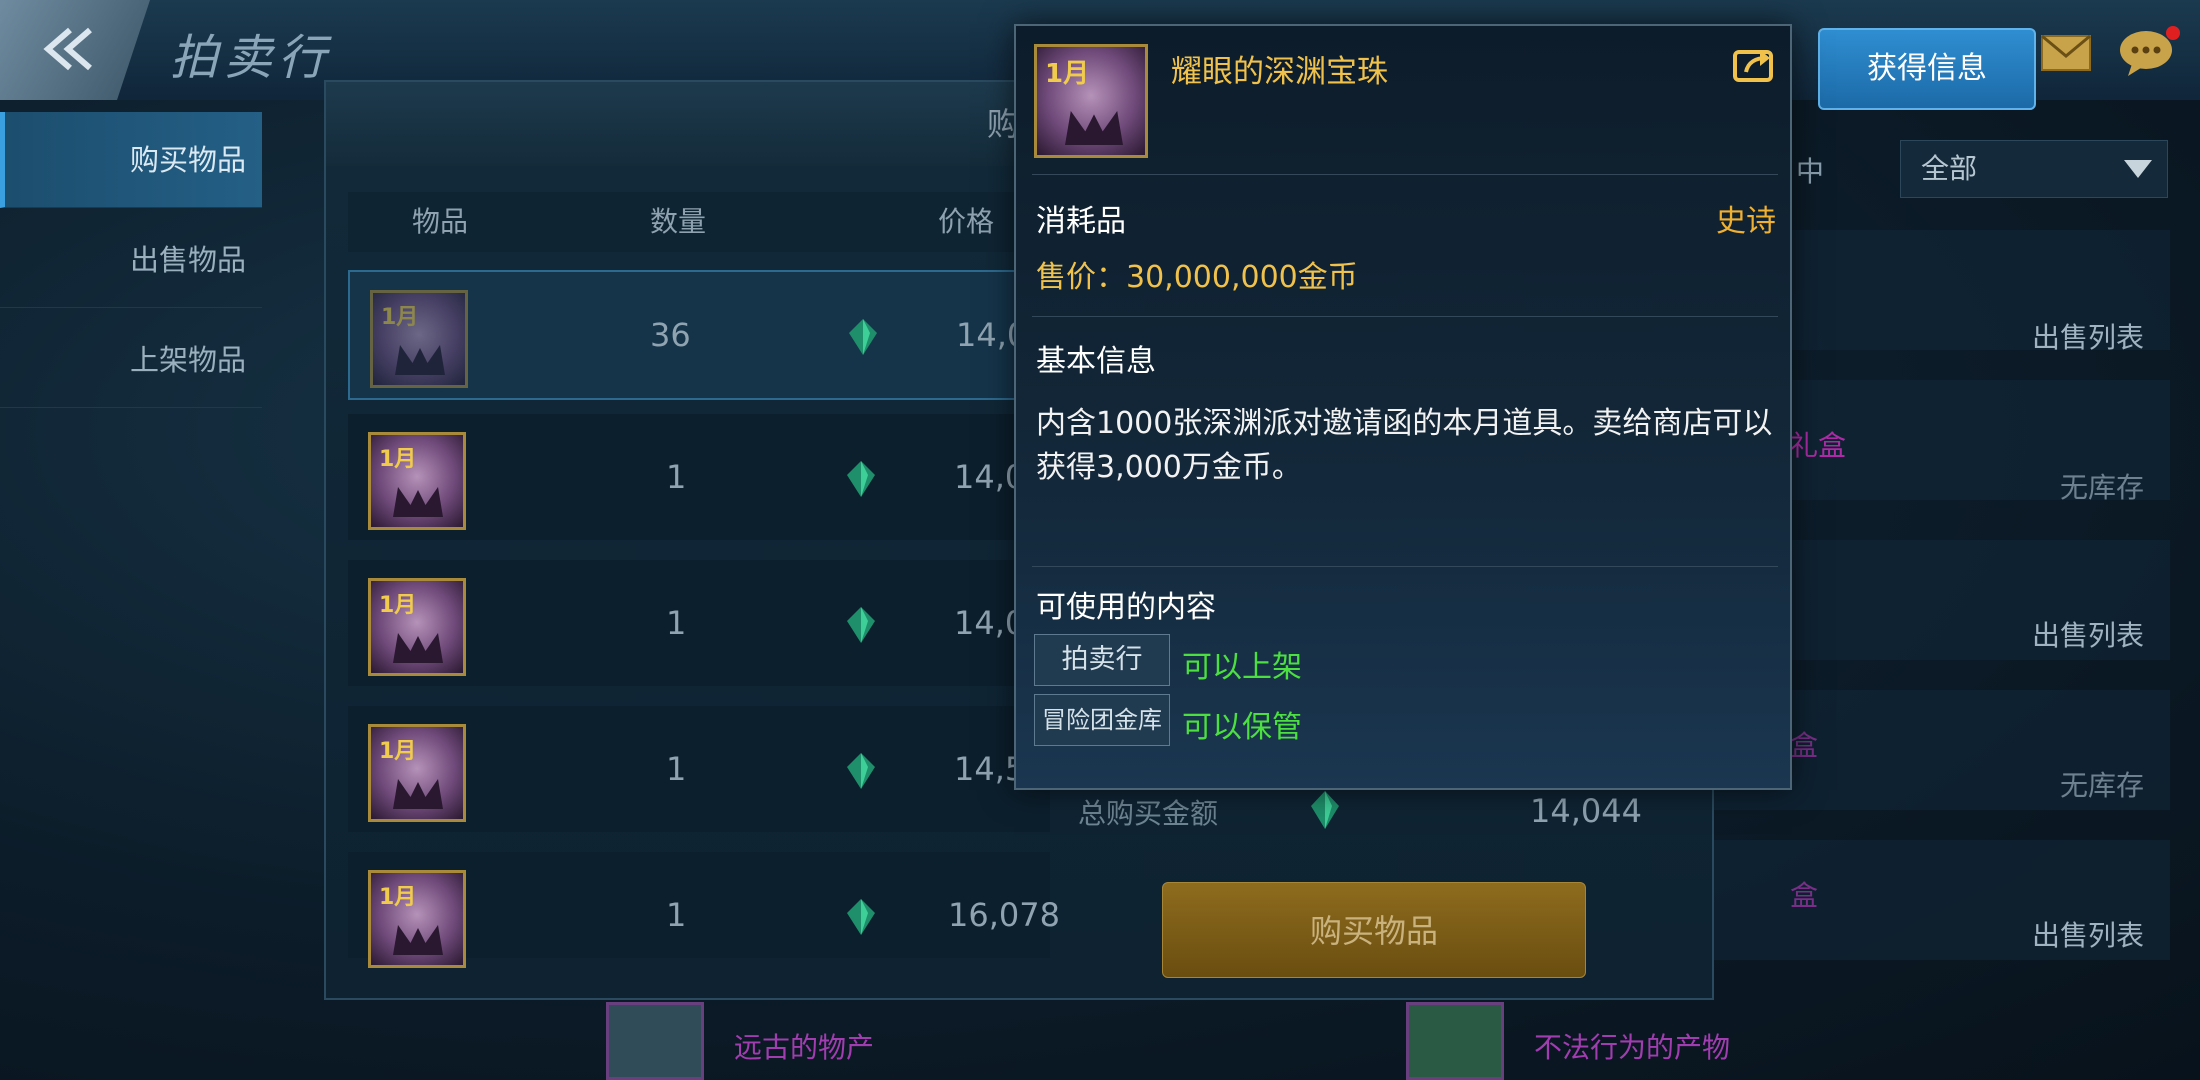  I want to click on table-row: 1月 1 16,078, so click(704, 910).